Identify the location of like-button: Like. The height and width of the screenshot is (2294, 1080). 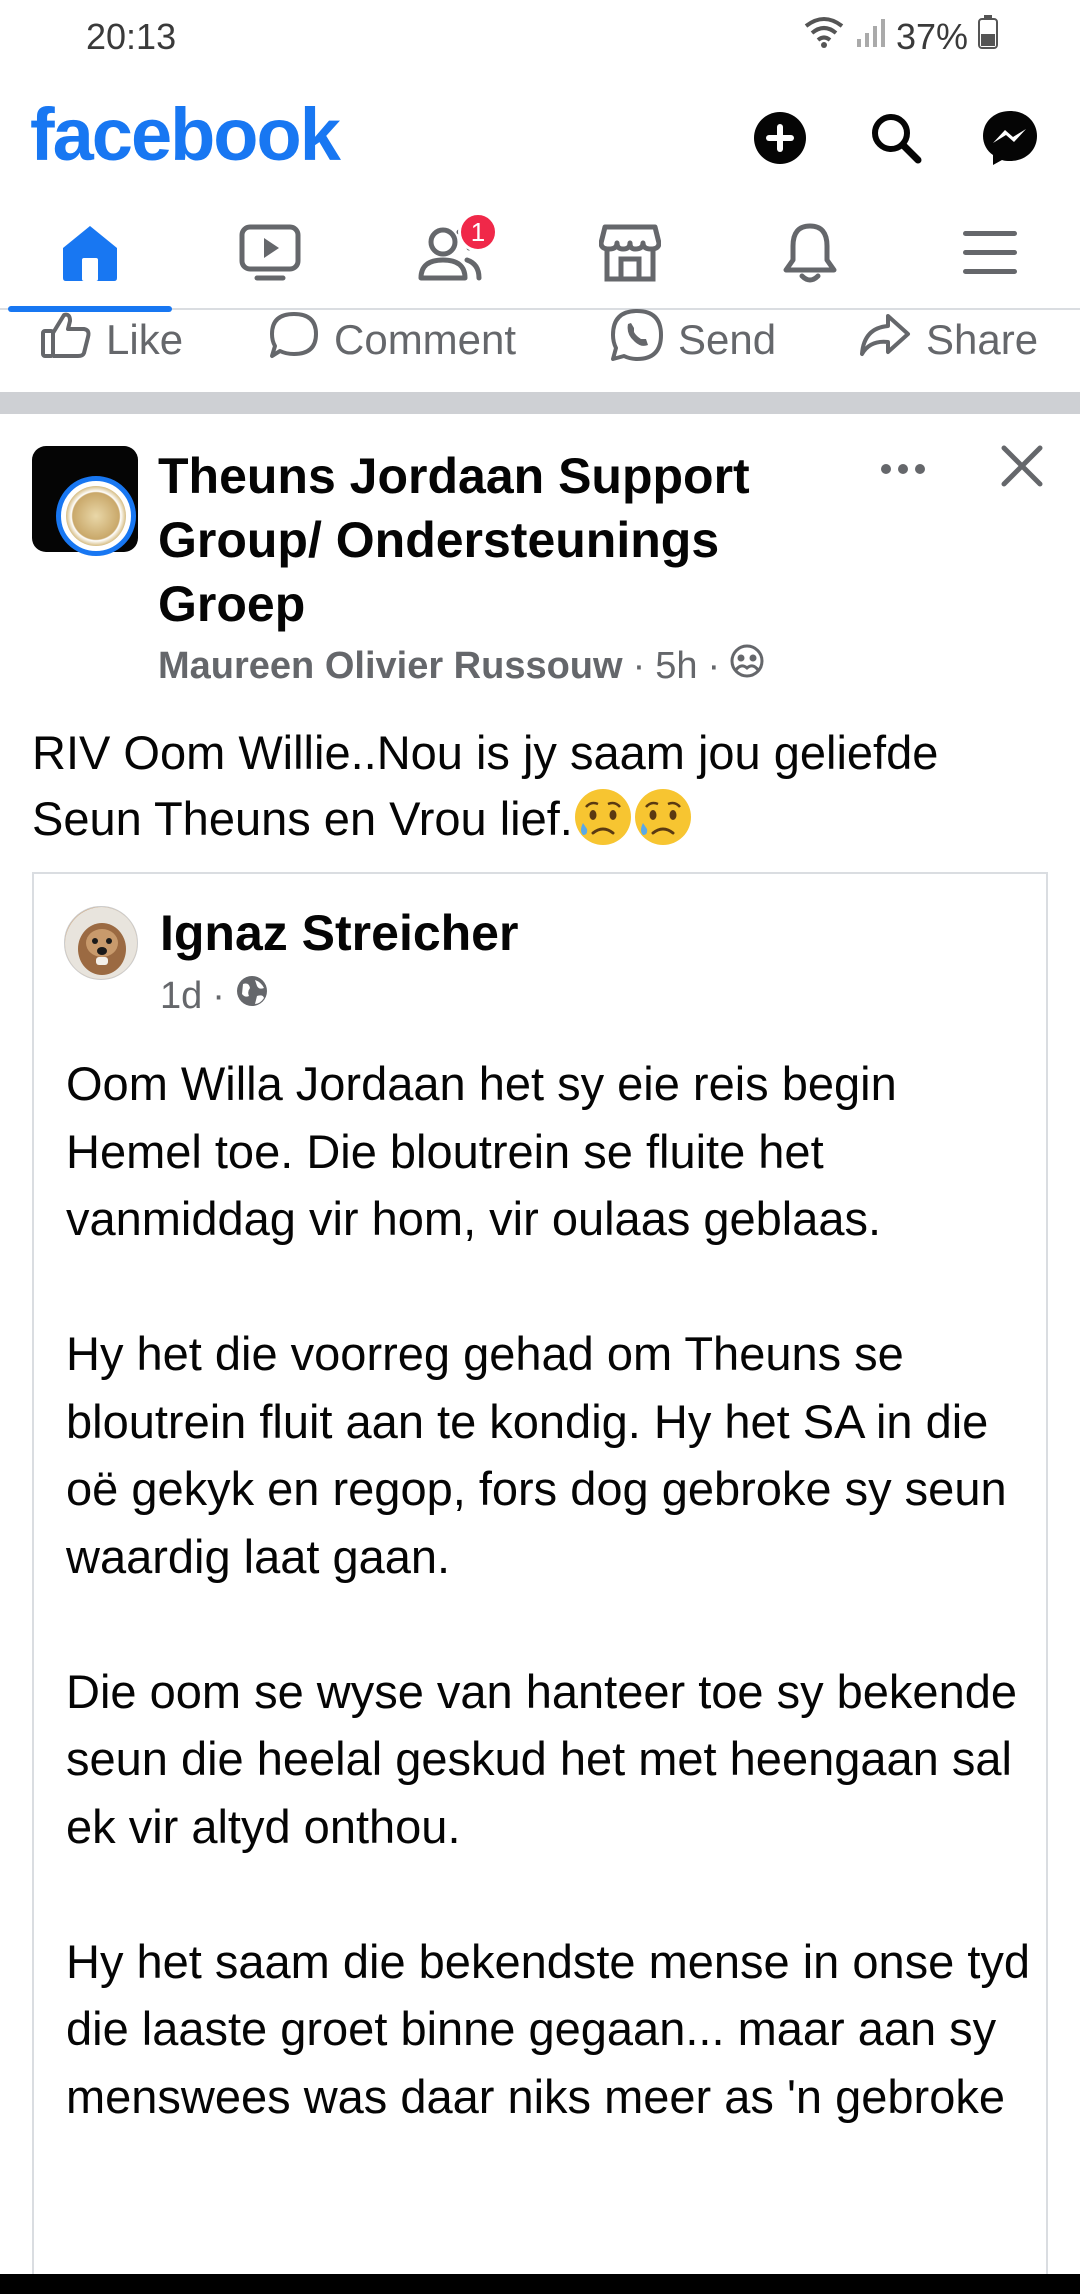
(111, 340).